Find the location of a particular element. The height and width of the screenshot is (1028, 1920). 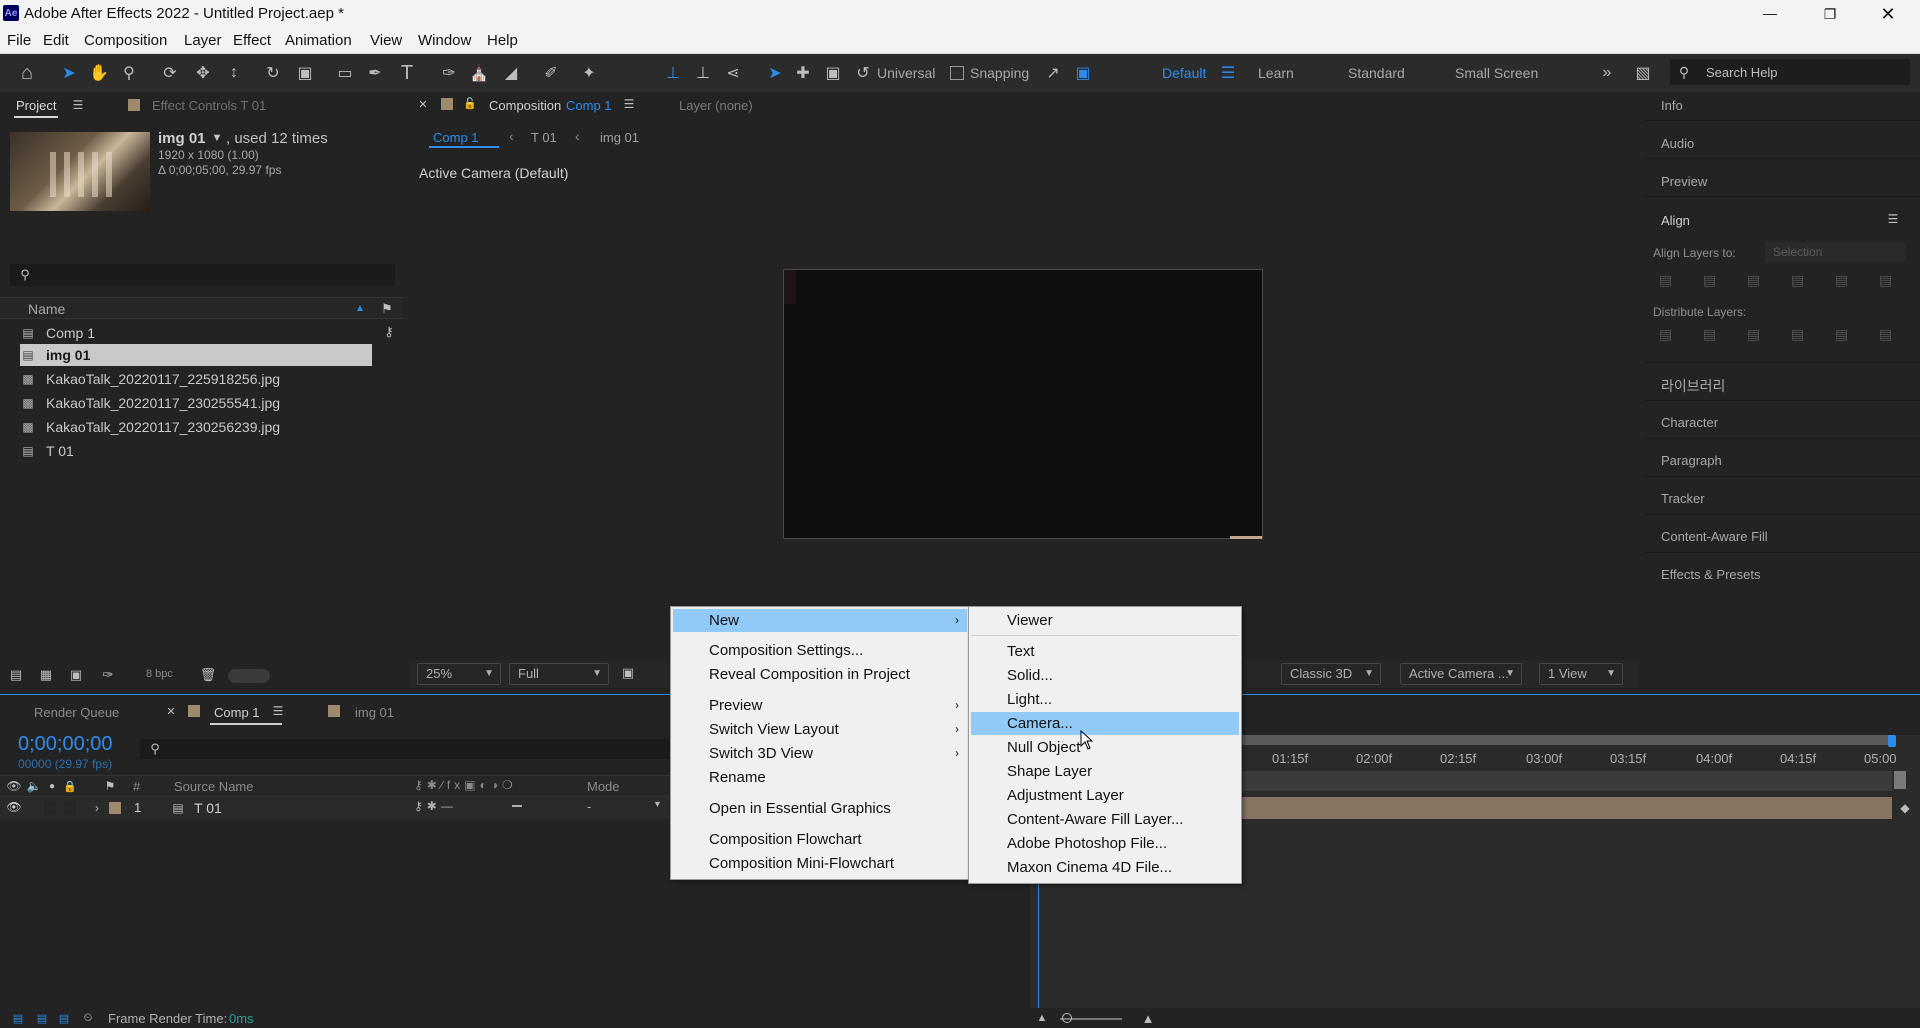

tab-img-01: img 01 is located at coordinates (374, 712).